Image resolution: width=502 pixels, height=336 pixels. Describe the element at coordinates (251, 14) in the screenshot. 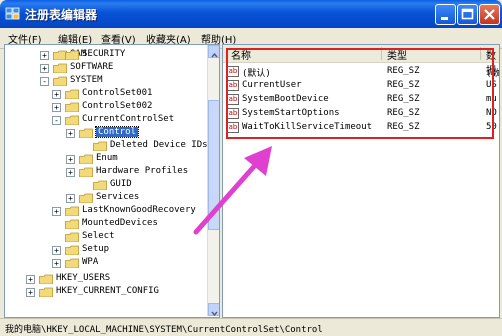

I see `title-bar: 注册表编辑器` at that location.